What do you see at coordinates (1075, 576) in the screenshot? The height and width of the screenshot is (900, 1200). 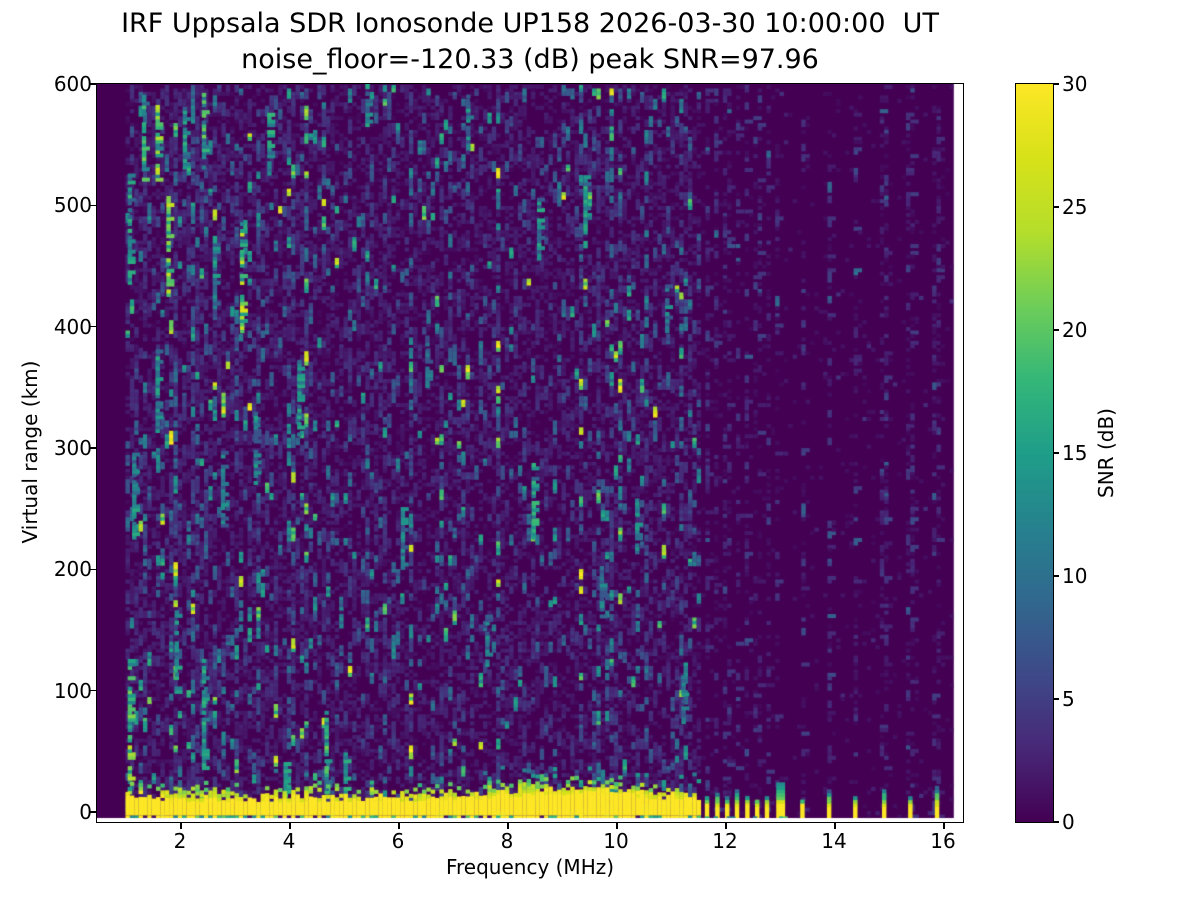 I see `colorbar-tick-label: 10` at bounding box center [1075, 576].